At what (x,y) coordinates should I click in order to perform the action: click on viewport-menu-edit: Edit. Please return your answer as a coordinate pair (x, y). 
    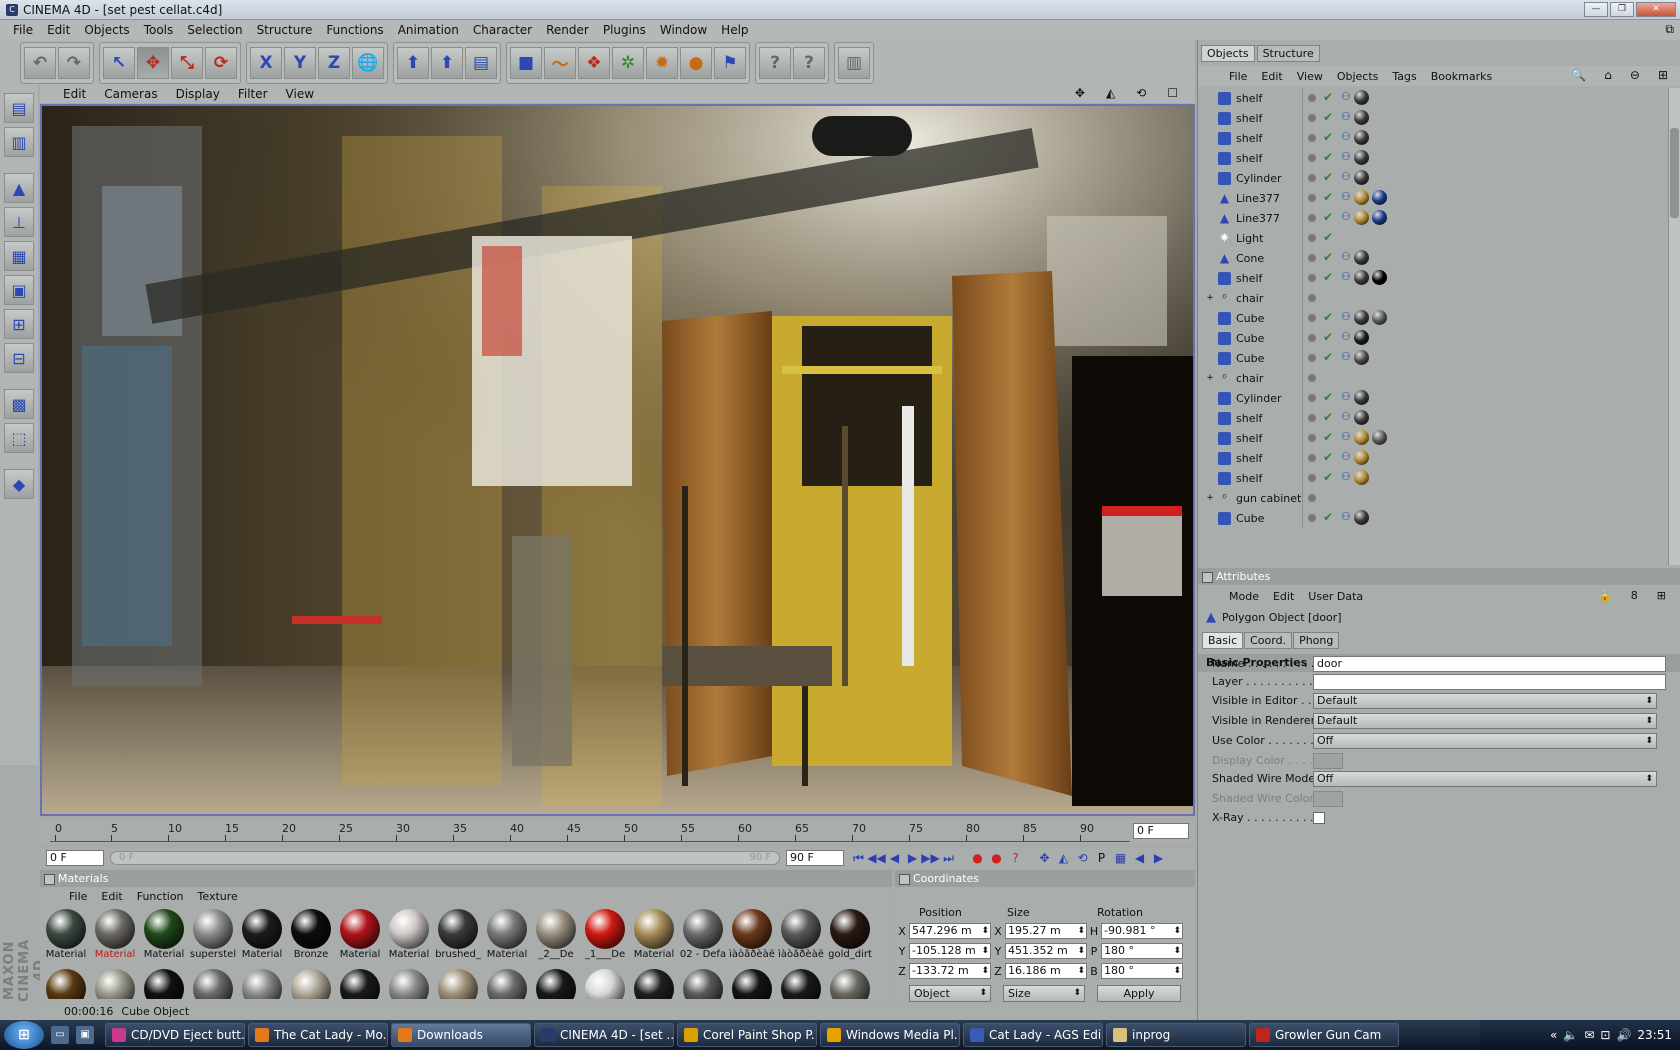
    Looking at the image, I should click on (74, 94).